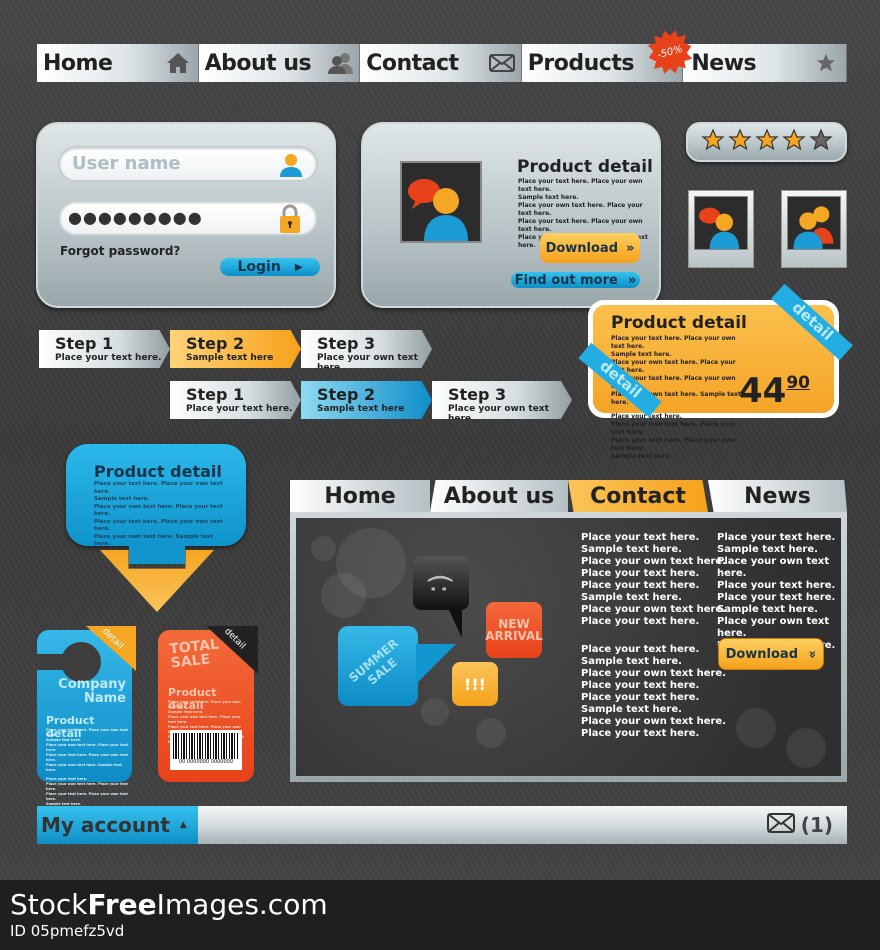 The height and width of the screenshot is (950, 880). What do you see at coordinates (340, 63) in the screenshot?
I see `users-icon` at bounding box center [340, 63].